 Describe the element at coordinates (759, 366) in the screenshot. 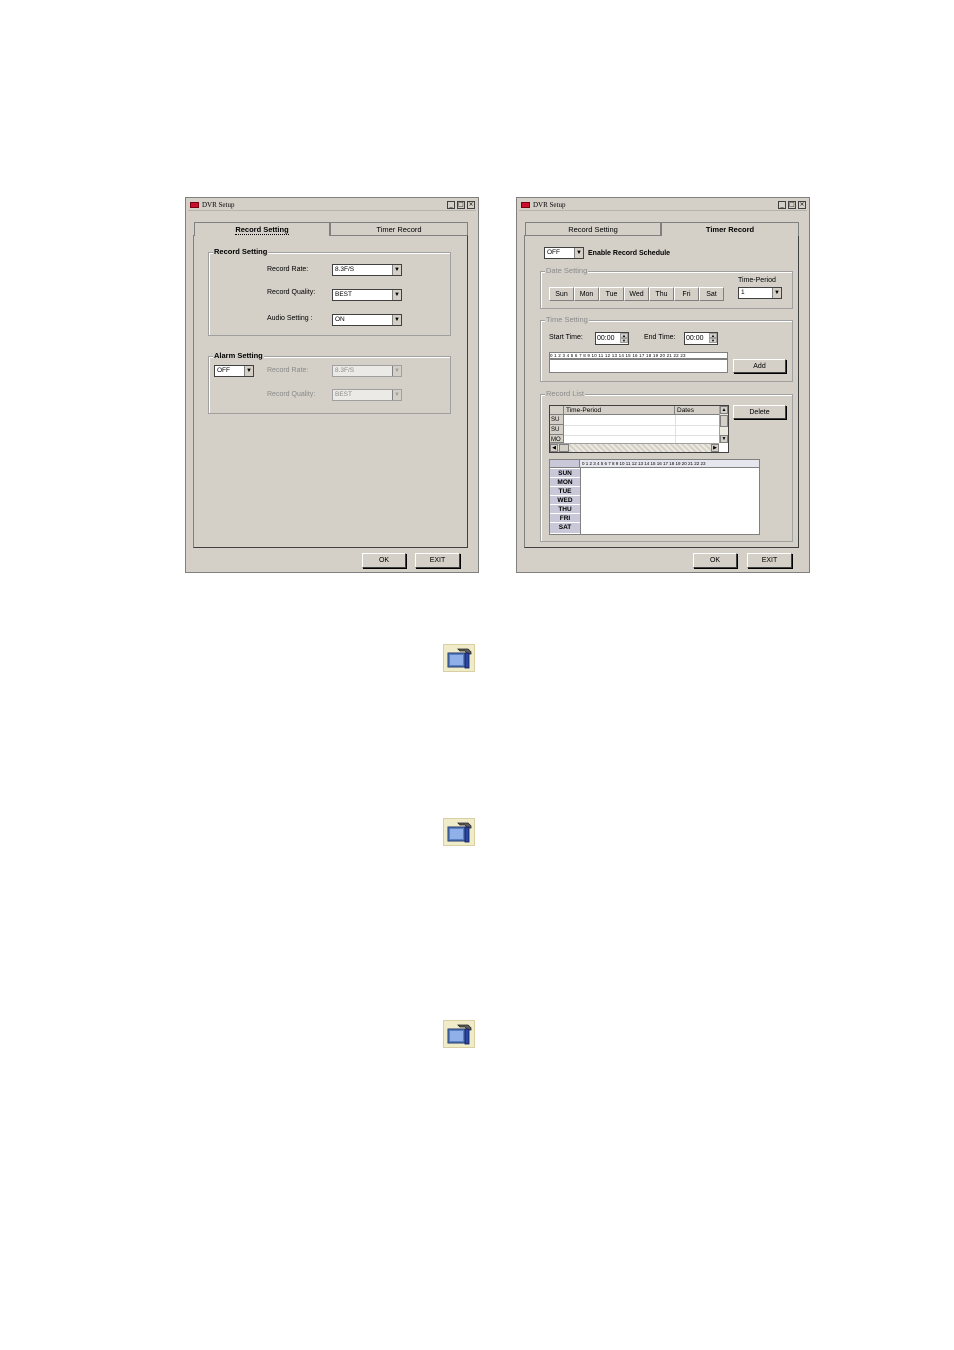

I see `add-button: Add` at that location.